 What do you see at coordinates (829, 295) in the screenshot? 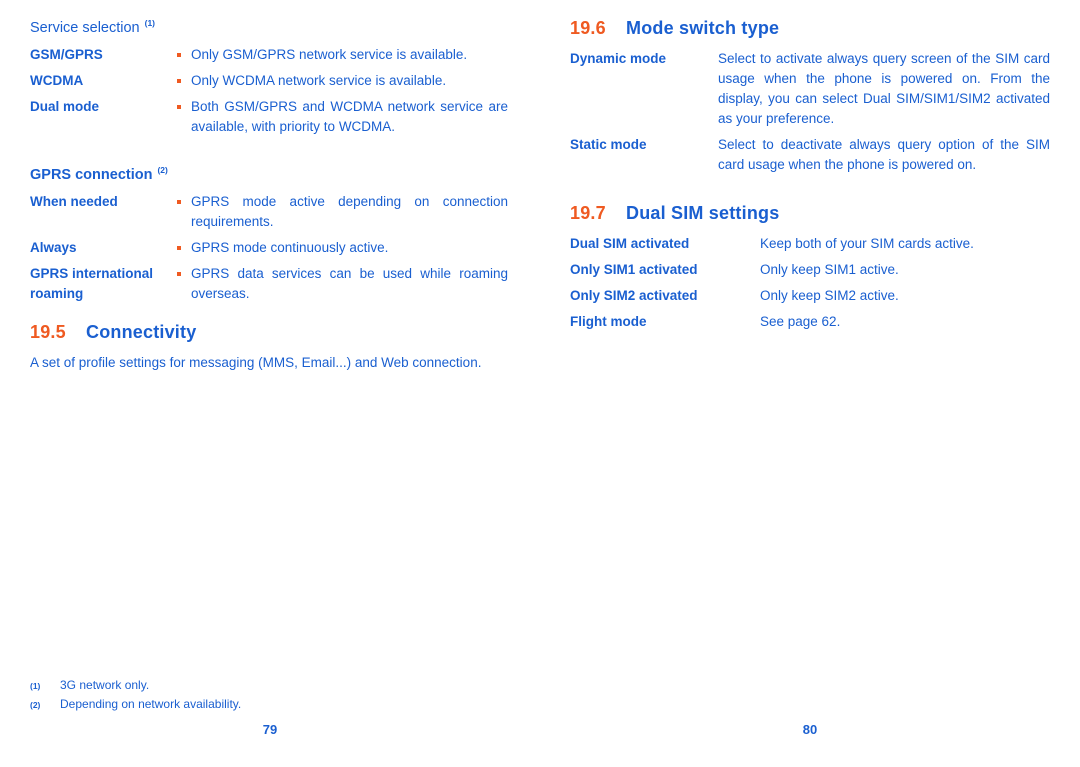
I see `definition-description: Only keep SIM2 active.` at bounding box center [829, 295].